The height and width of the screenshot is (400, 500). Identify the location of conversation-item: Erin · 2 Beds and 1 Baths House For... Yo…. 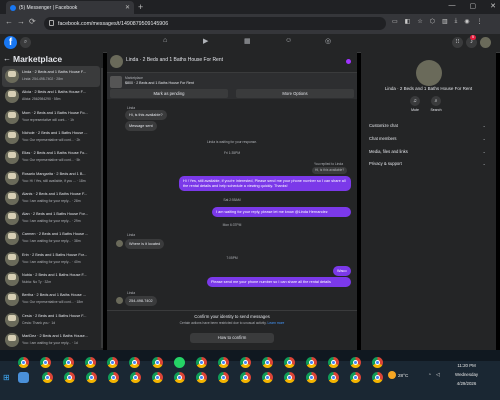
(51, 259).